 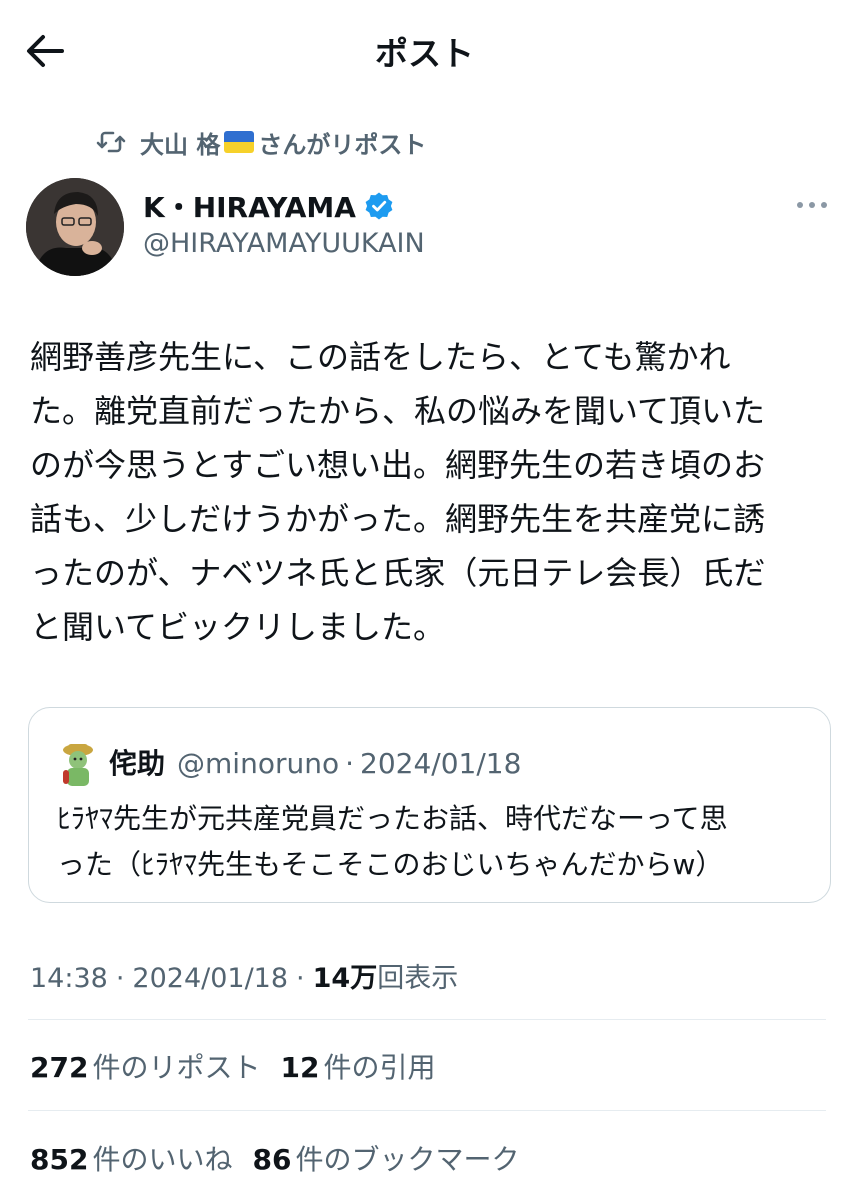 What do you see at coordinates (137, 763) in the screenshot?
I see `quote-author-name: 侘助` at bounding box center [137, 763].